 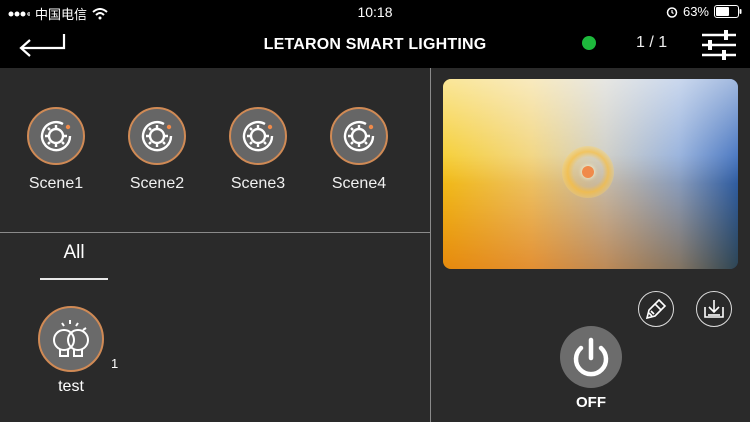 I want to click on scene-button-4: Scene4, so click(x=359, y=150).